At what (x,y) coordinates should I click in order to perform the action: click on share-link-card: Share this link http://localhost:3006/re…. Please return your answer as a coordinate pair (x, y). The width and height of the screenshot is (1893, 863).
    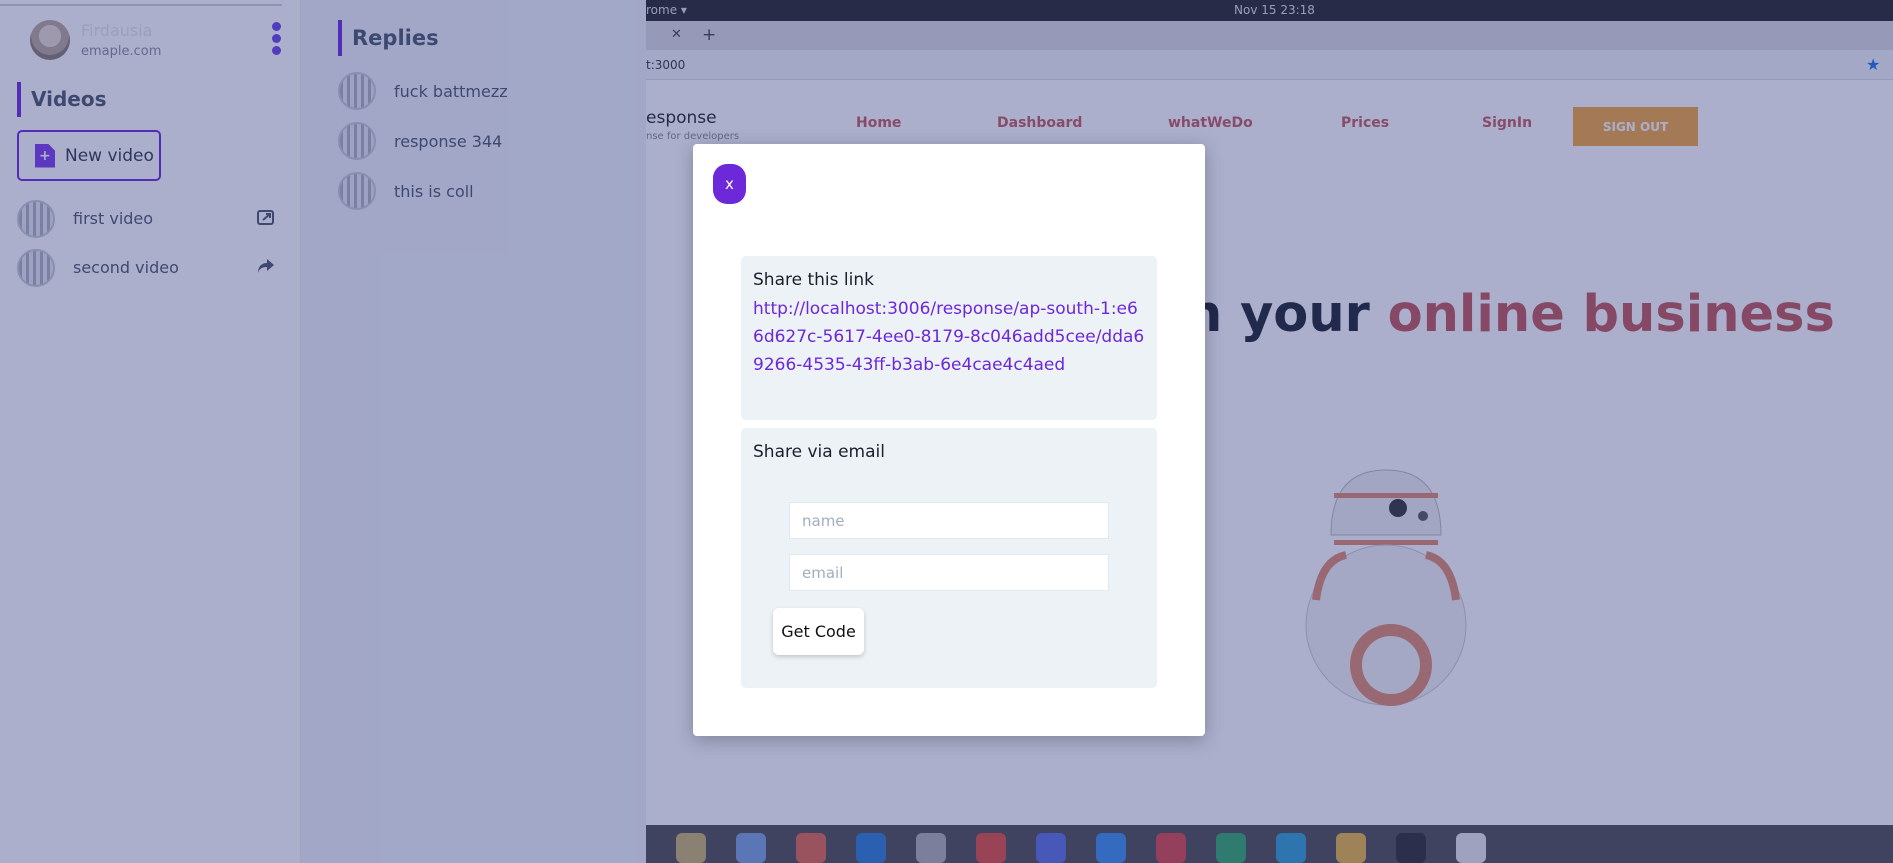
    Looking at the image, I should click on (949, 338).